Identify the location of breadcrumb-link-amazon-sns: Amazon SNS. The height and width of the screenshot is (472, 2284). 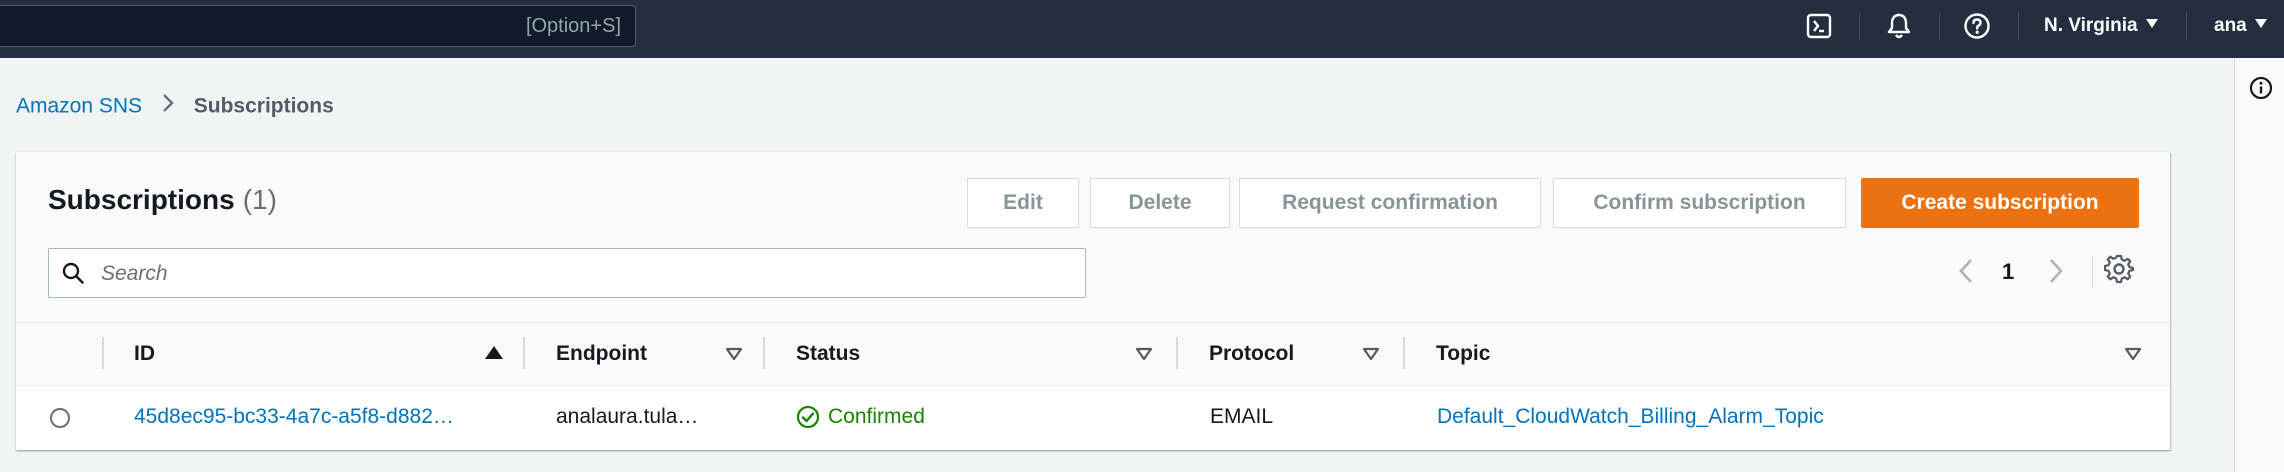
(79, 106).